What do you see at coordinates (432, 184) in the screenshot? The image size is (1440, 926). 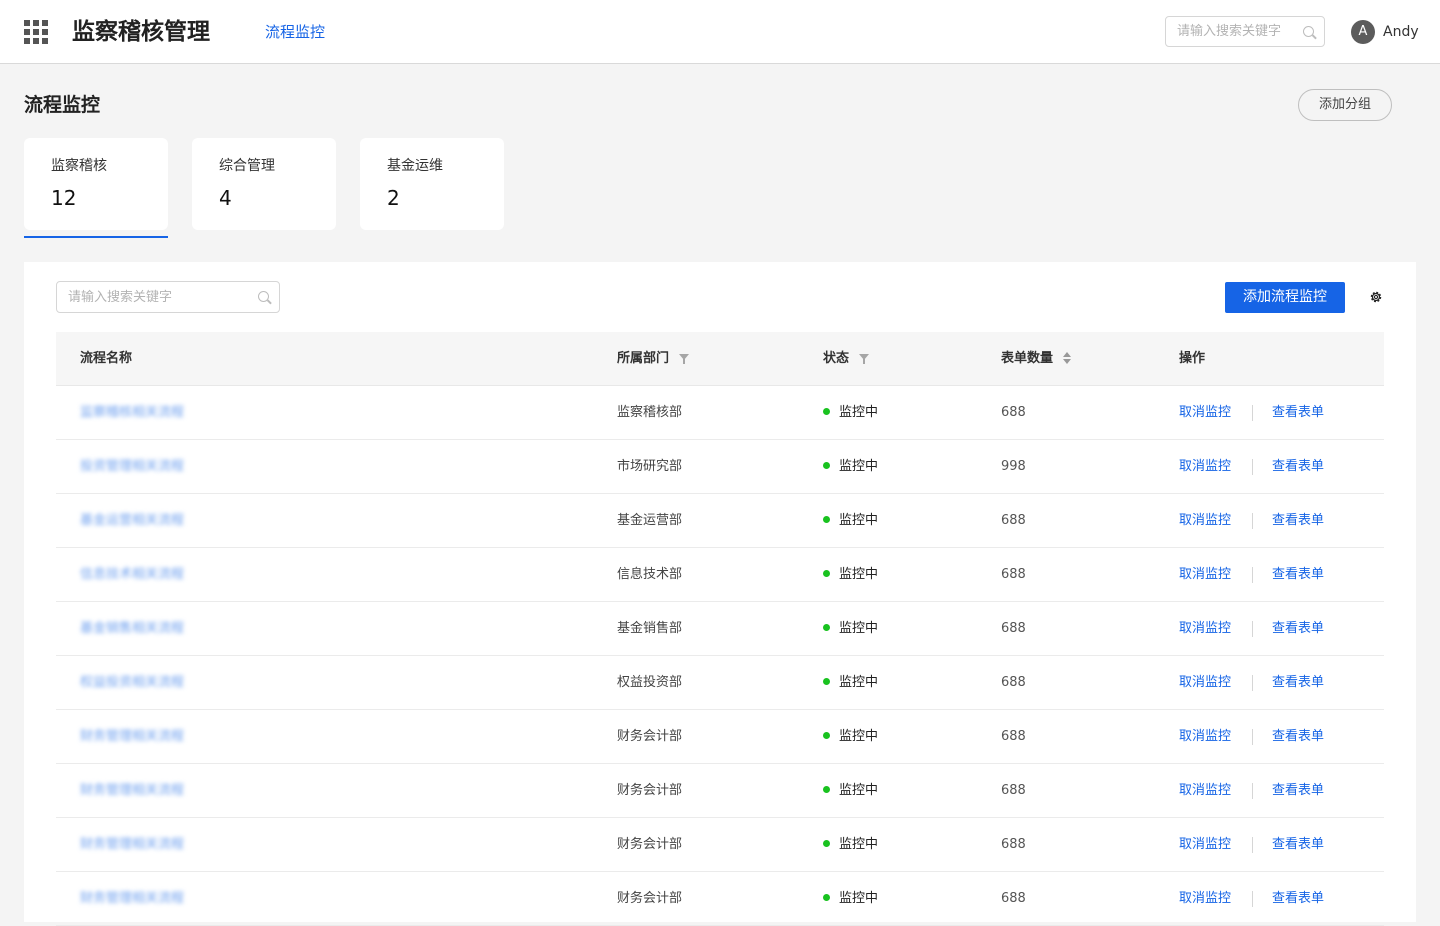 I see `group-card-fund-ops: 基金运维 2` at bounding box center [432, 184].